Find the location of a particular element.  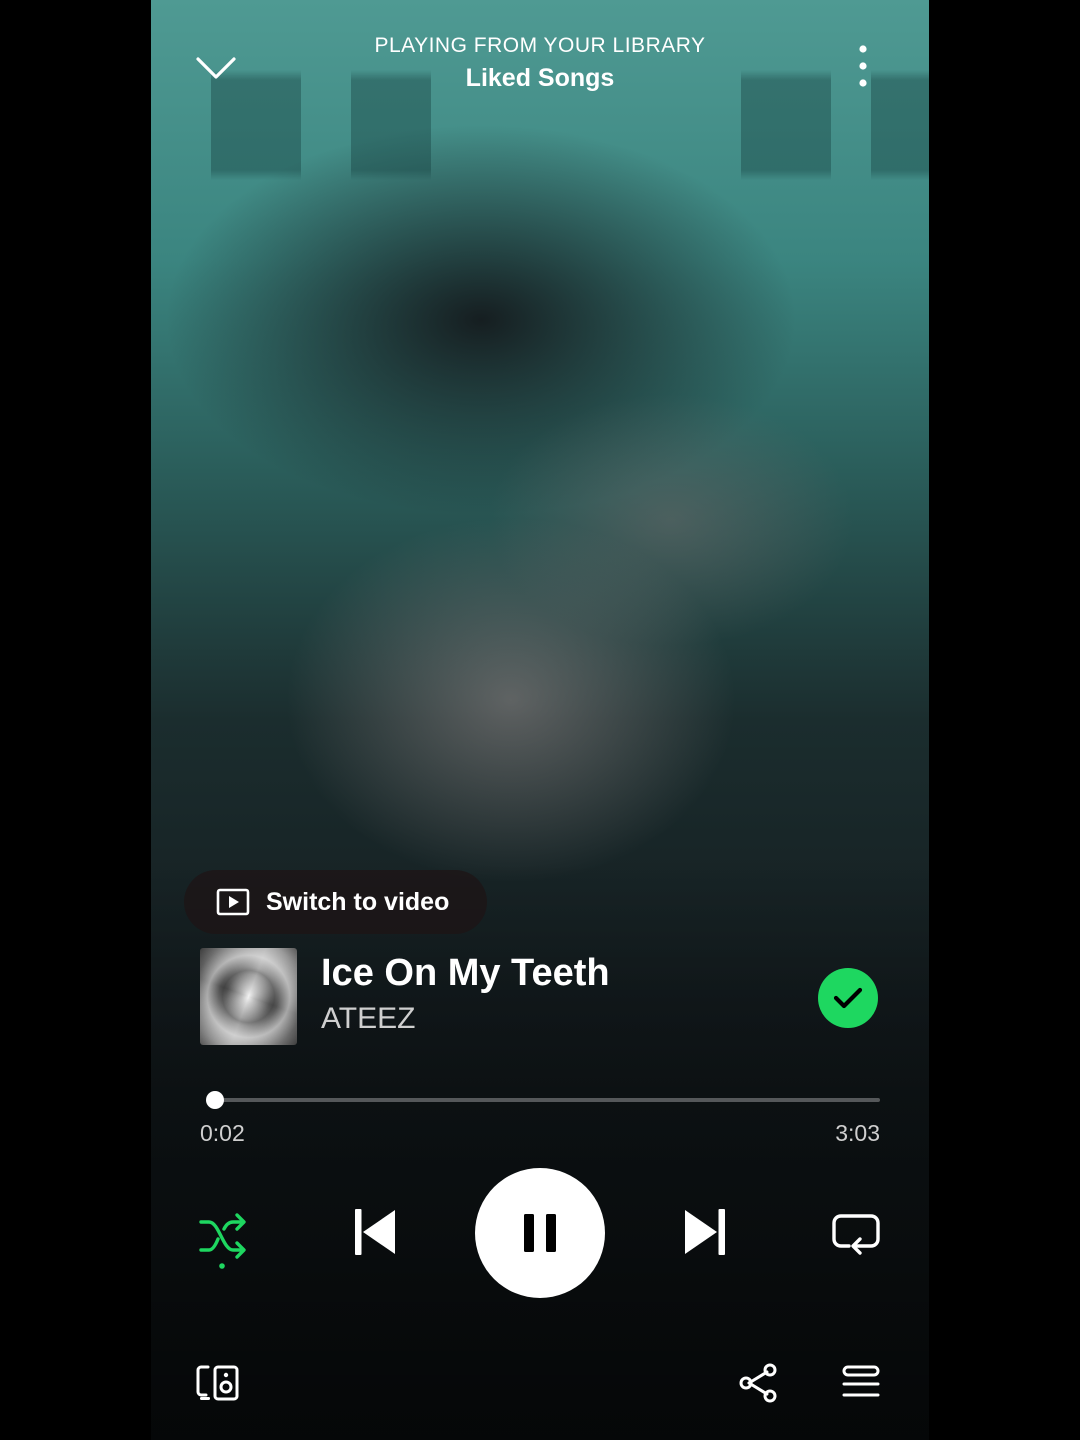

previous-button is located at coordinates (375, 1232).